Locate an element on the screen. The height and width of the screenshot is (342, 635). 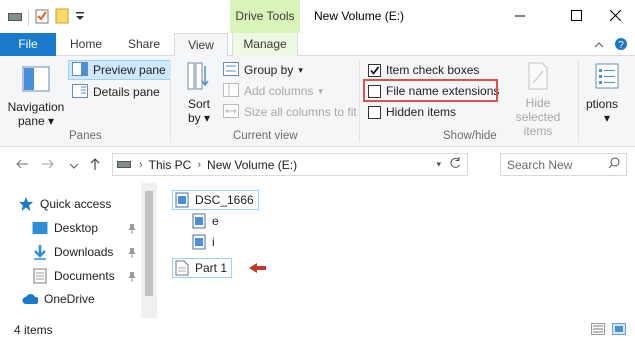
breadcrumb-new-volume: New Volume (E:) is located at coordinates (252, 165).